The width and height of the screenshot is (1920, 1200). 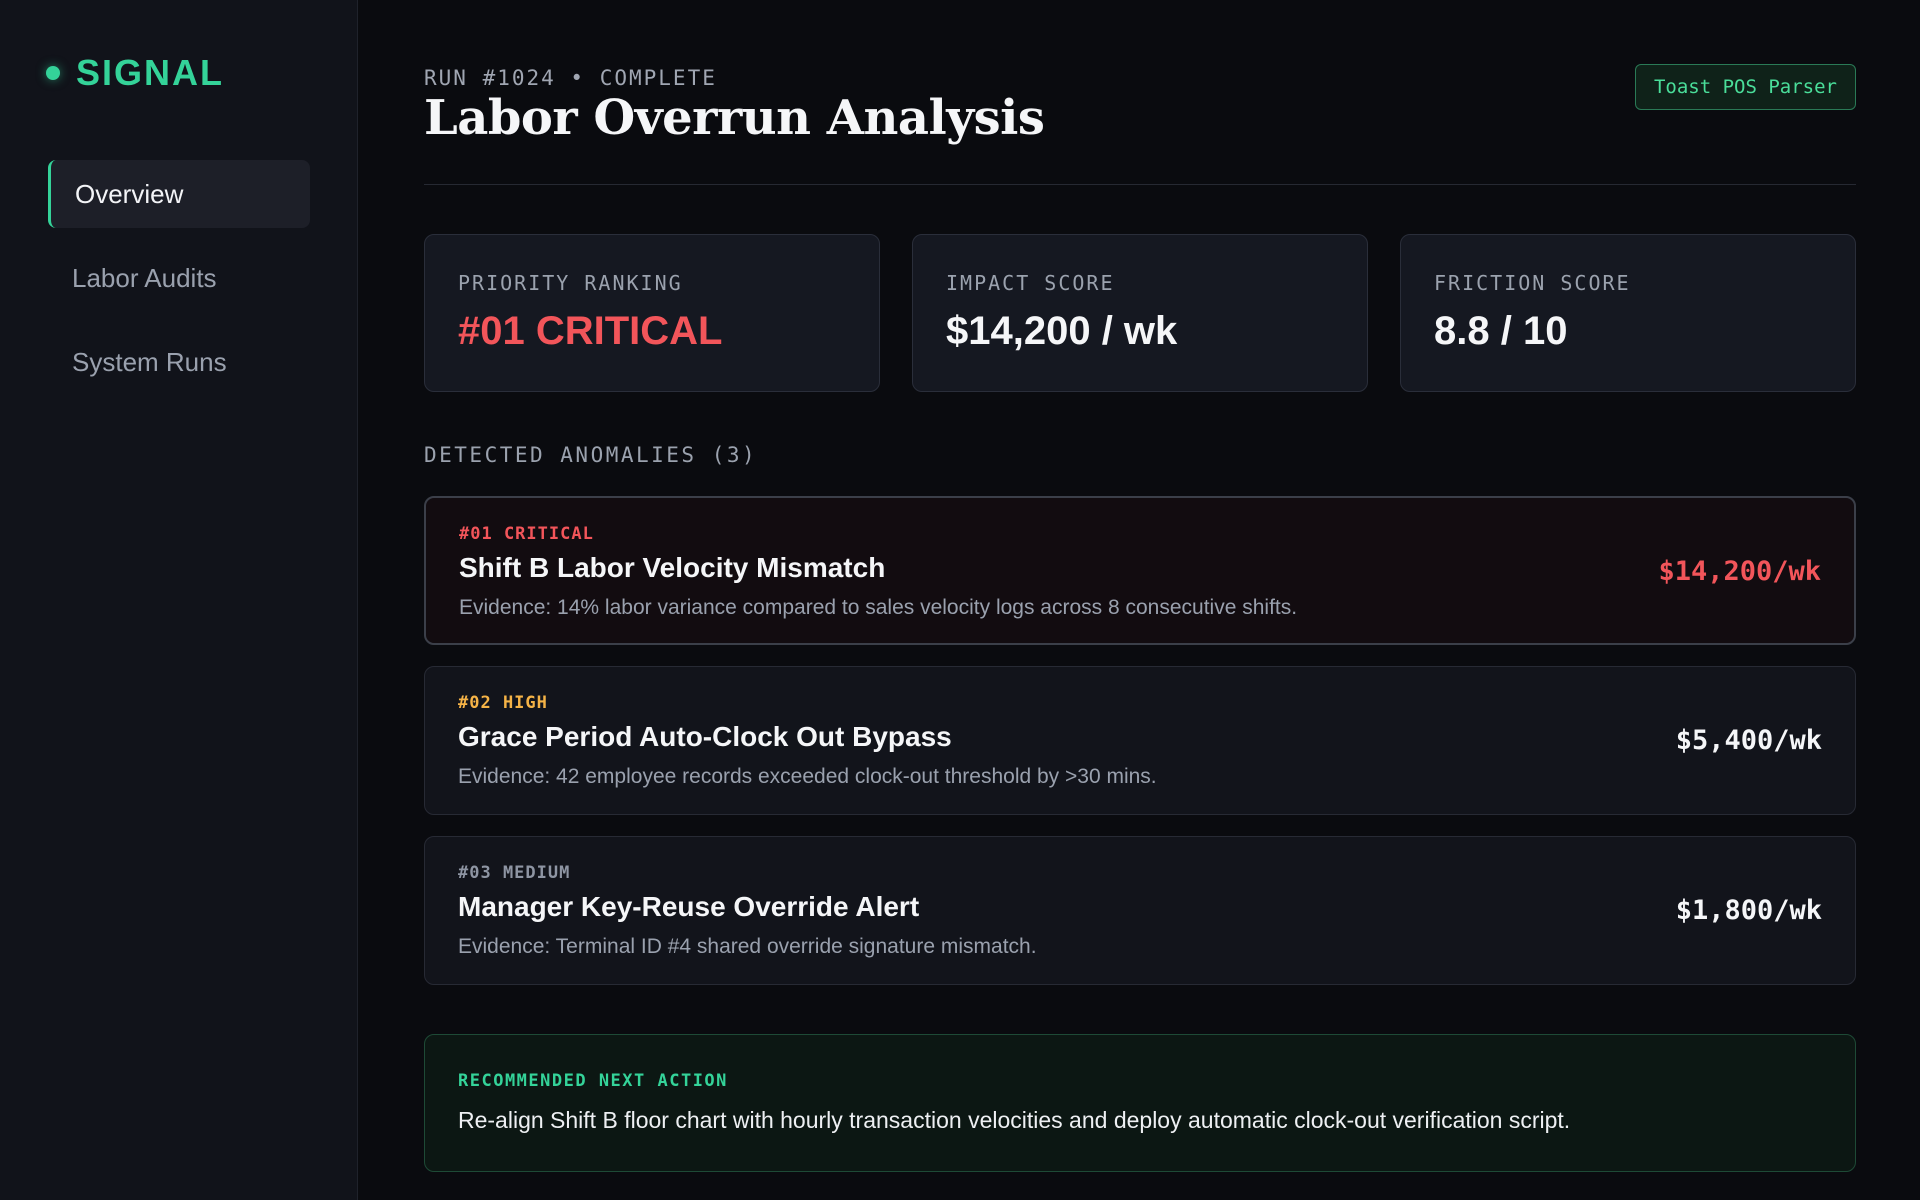 I want to click on metric-value: #01 CRITICAL, so click(x=590, y=331).